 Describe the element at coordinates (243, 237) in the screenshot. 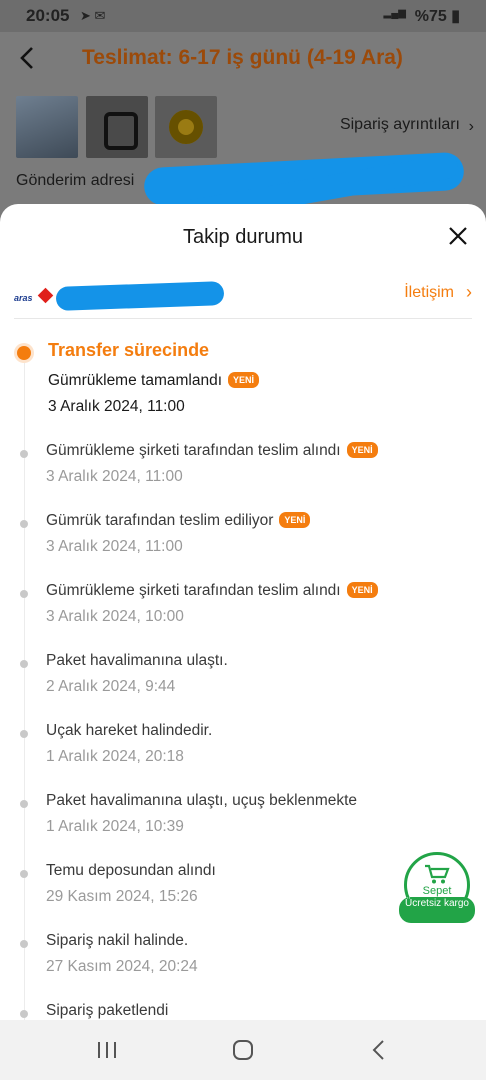

I see `sheet-title: Takip durumu` at that location.